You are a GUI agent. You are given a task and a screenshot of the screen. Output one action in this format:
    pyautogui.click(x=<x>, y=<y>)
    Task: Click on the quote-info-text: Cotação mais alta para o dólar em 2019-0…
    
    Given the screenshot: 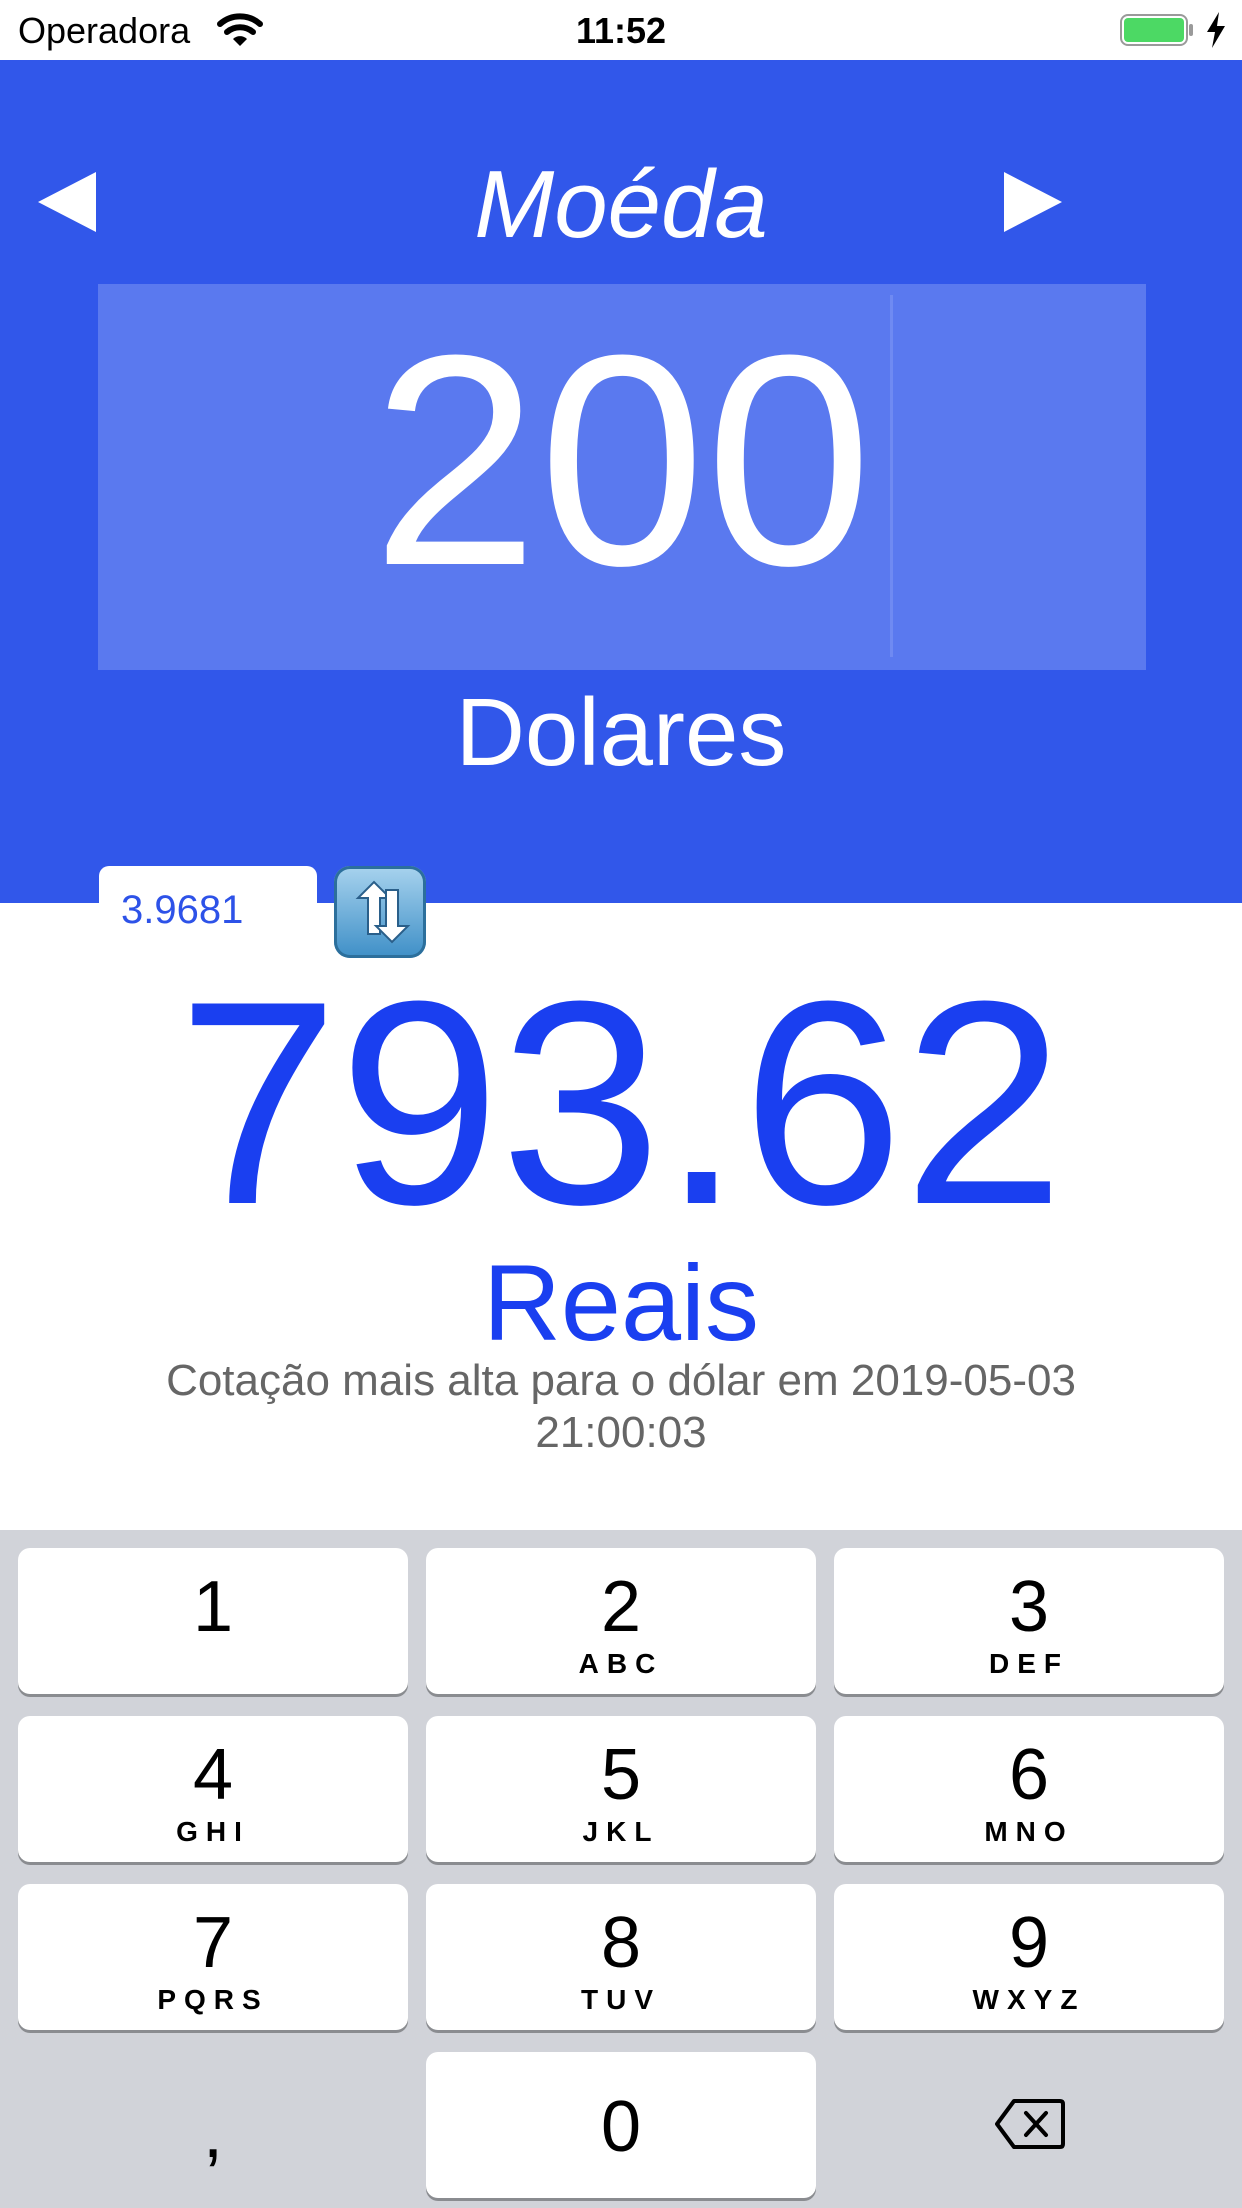 What is the action you would take?
    pyautogui.click(x=621, y=1380)
    